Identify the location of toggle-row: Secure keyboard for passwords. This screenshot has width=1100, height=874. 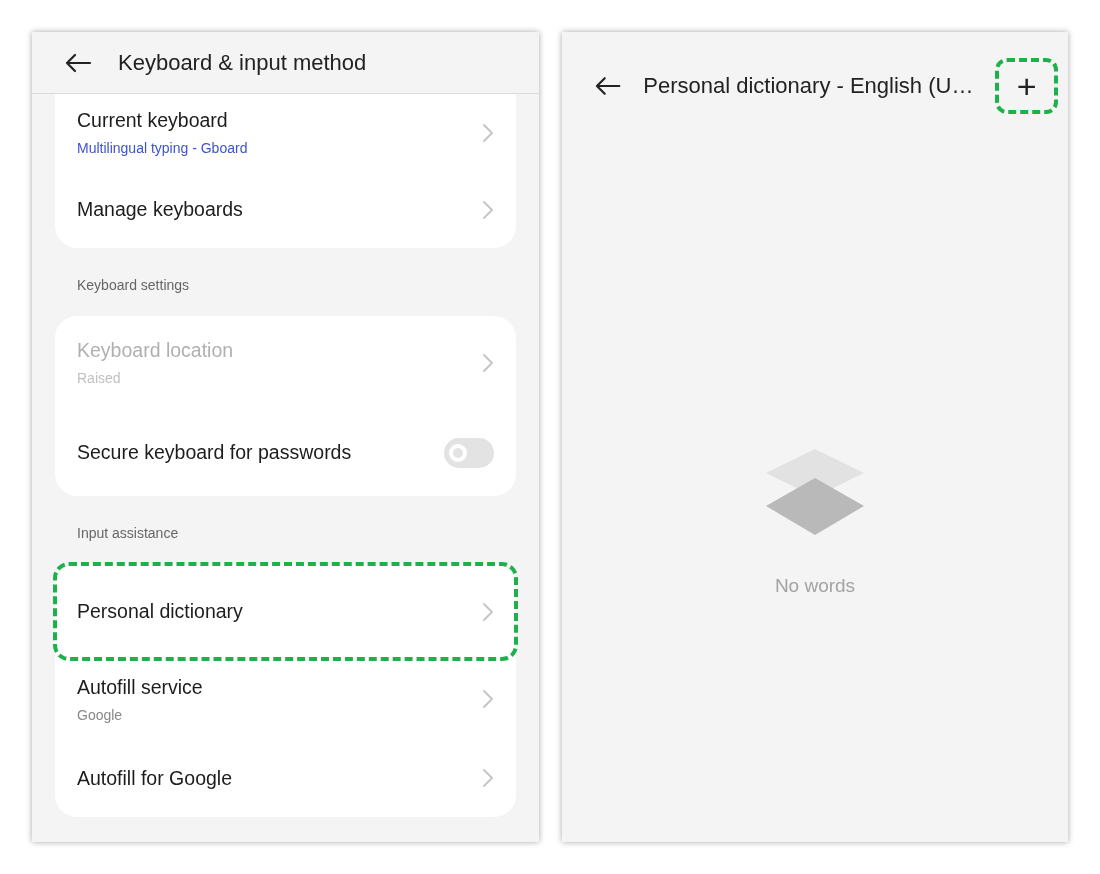
(285, 452).